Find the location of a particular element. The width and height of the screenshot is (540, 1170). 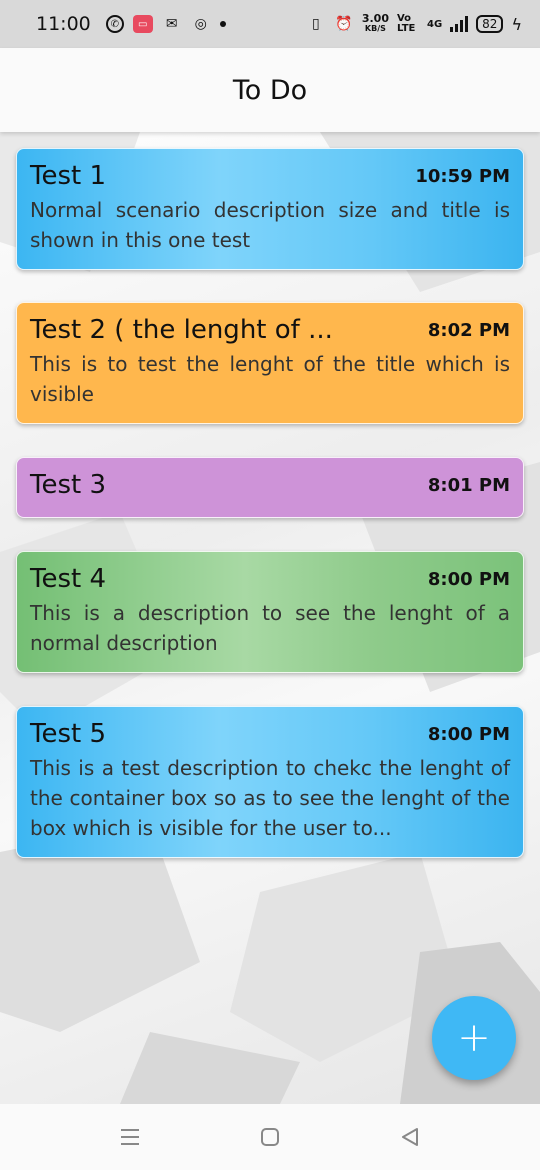

whatsapp-icon: ✆ is located at coordinates (114, 24).